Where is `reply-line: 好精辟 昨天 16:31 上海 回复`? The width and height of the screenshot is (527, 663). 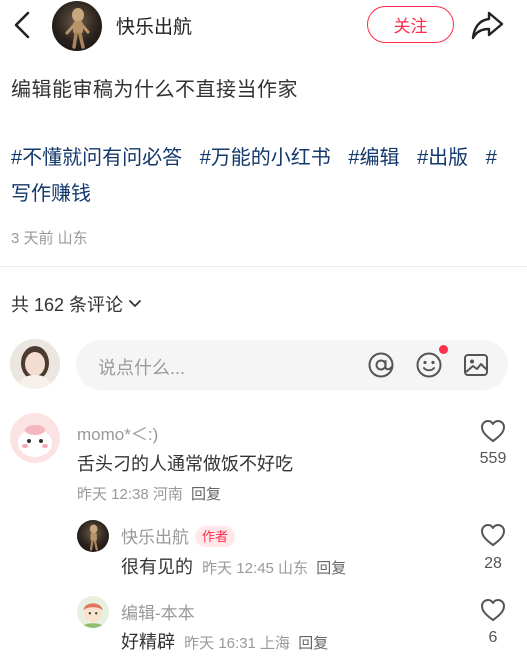 reply-line: 好精辟 昨天 16:31 上海 回复 is located at coordinates (224, 641).